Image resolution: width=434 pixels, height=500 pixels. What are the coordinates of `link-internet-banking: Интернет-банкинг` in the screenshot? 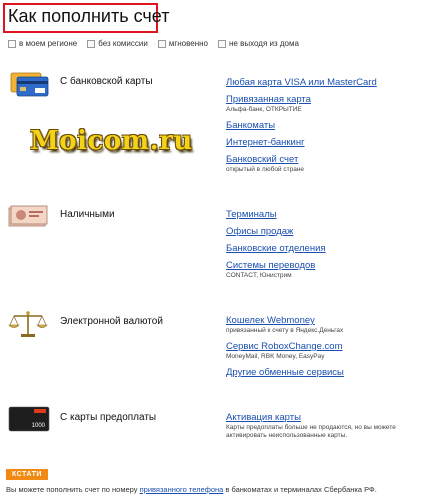 It's located at (328, 142).